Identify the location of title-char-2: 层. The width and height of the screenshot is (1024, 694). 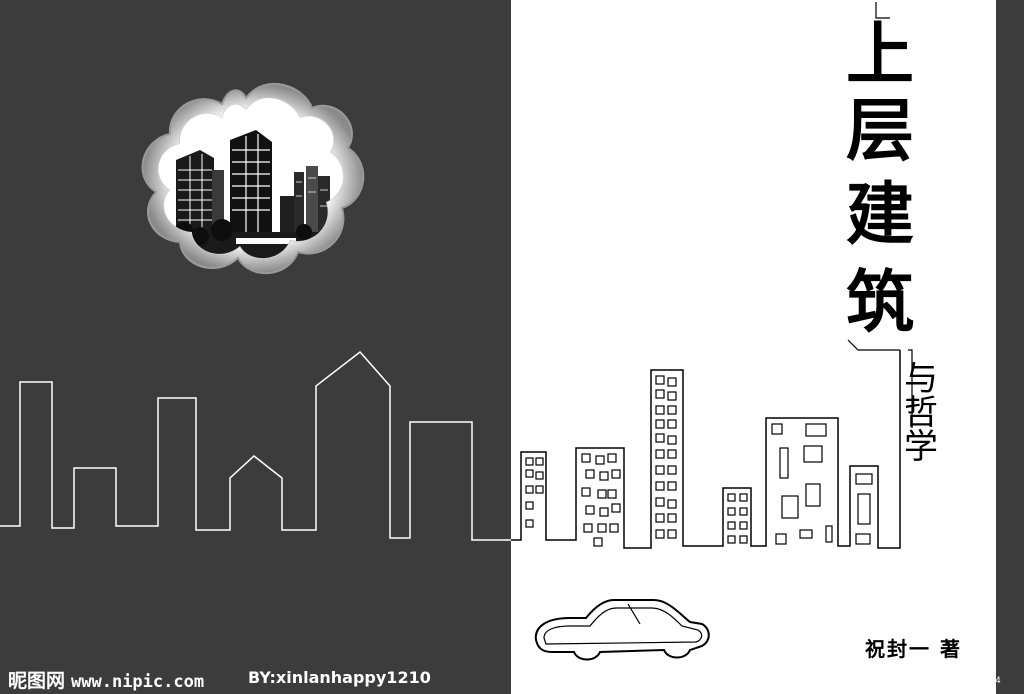
(880, 131).